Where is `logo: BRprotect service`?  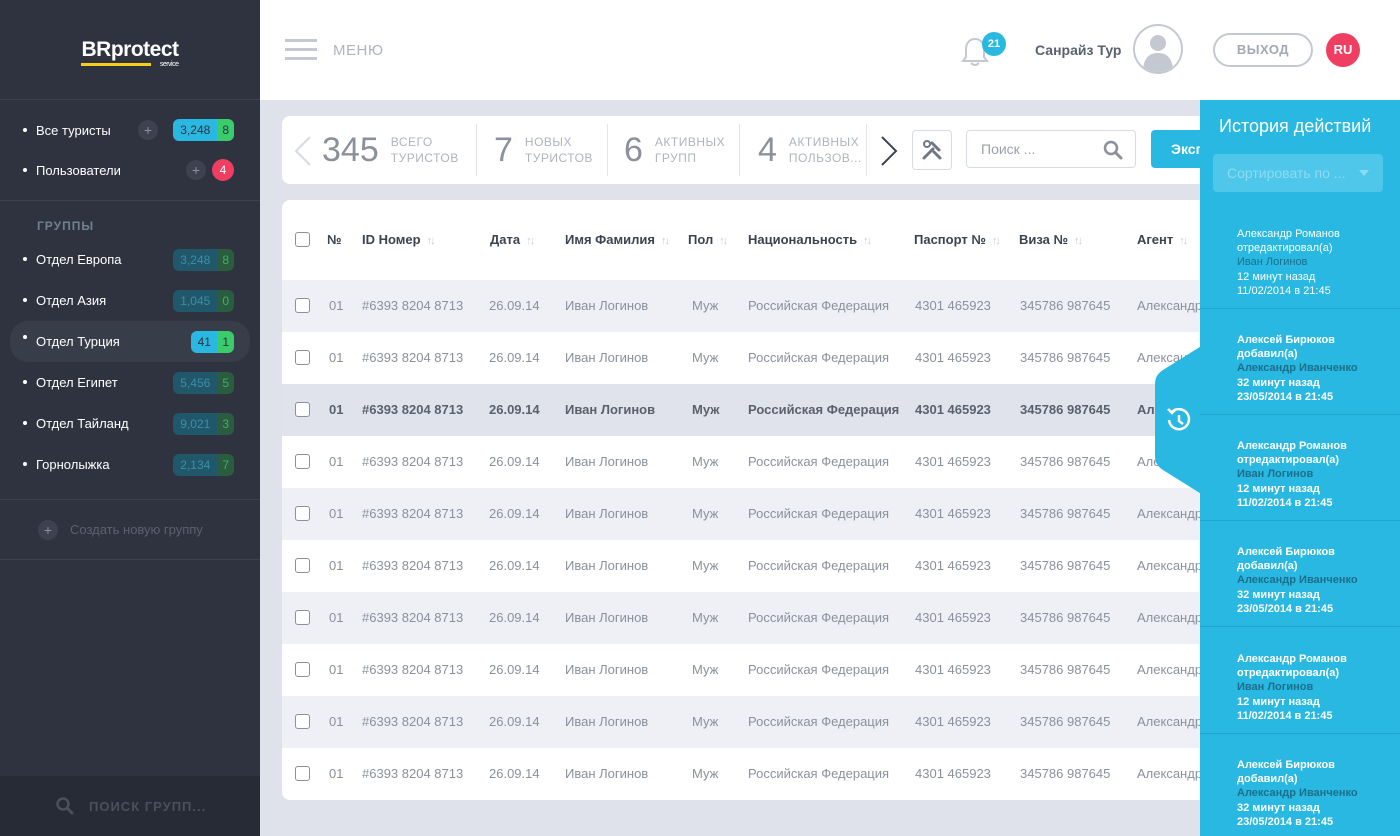 logo: BRprotect service is located at coordinates (130, 53).